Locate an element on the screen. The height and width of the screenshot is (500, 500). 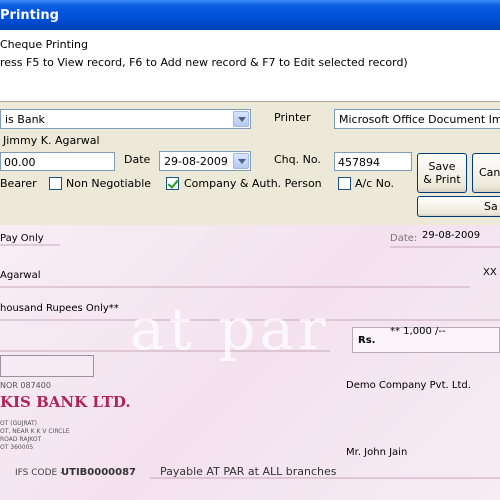
save-button: Sa is located at coordinates (458, 206).